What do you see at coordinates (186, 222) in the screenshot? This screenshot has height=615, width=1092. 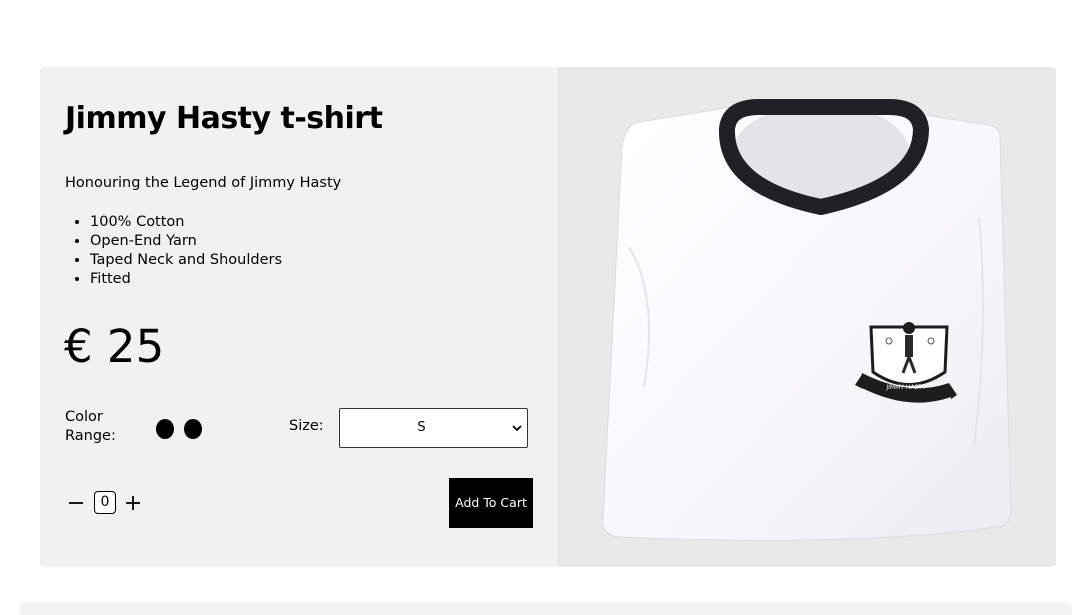 I see `feature-item: 100% Cotton` at bounding box center [186, 222].